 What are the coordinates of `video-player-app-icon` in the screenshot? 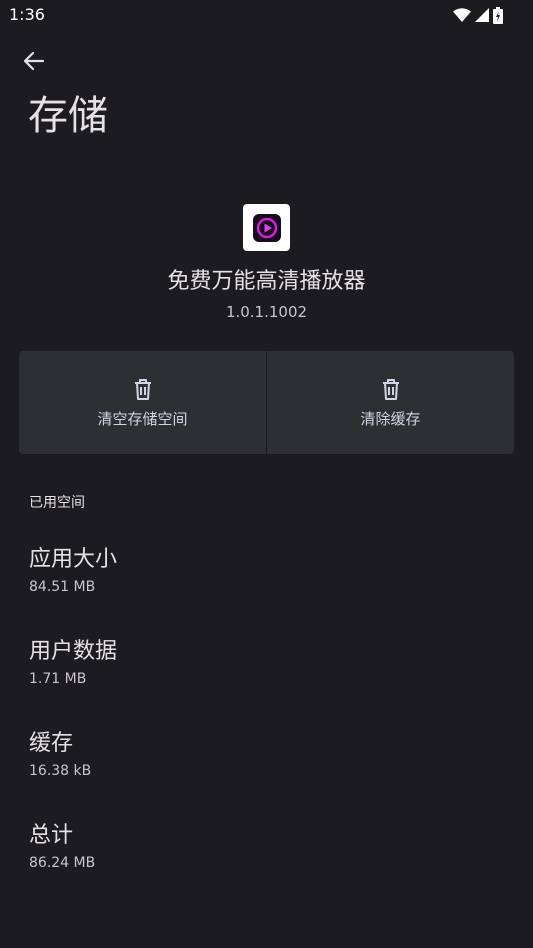 It's located at (266, 227).